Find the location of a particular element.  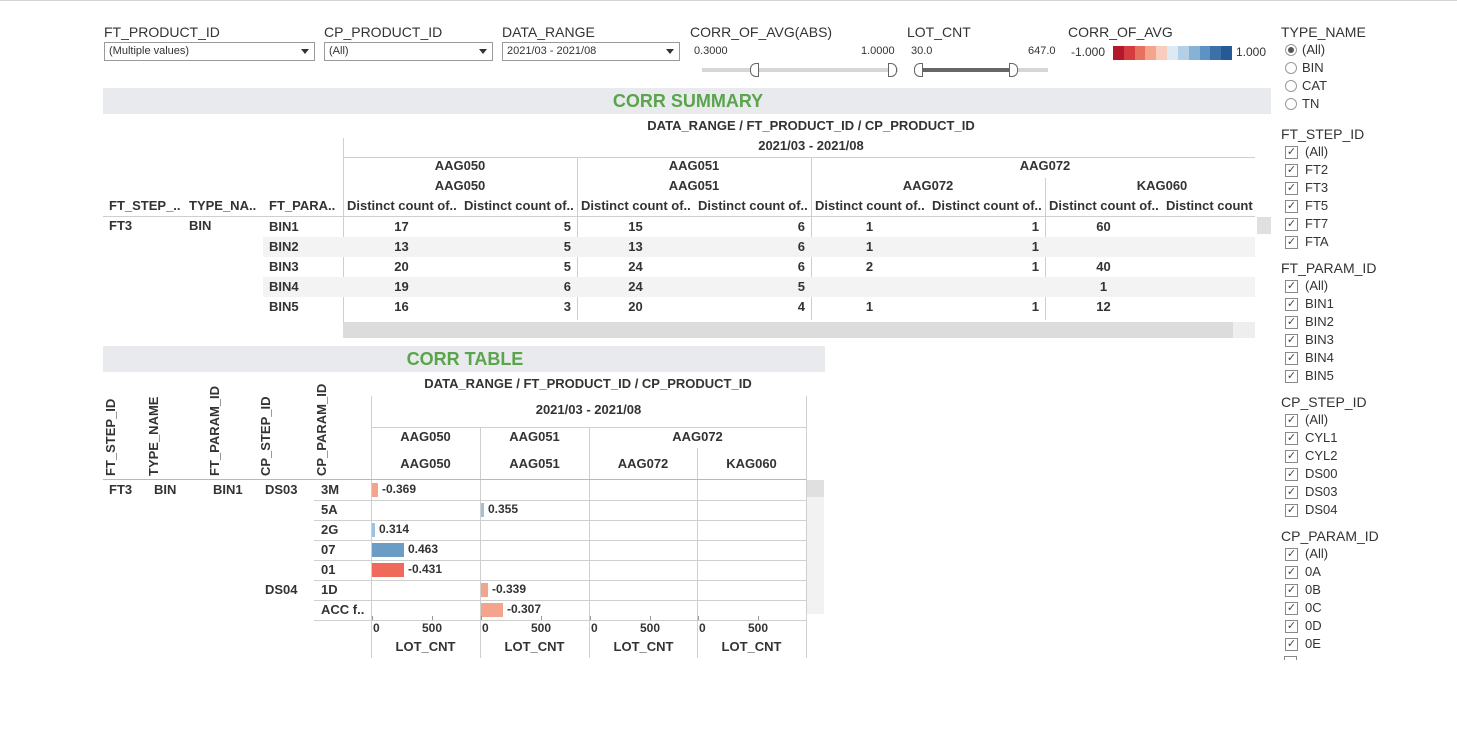

radio-label: BIN is located at coordinates (1313, 67).